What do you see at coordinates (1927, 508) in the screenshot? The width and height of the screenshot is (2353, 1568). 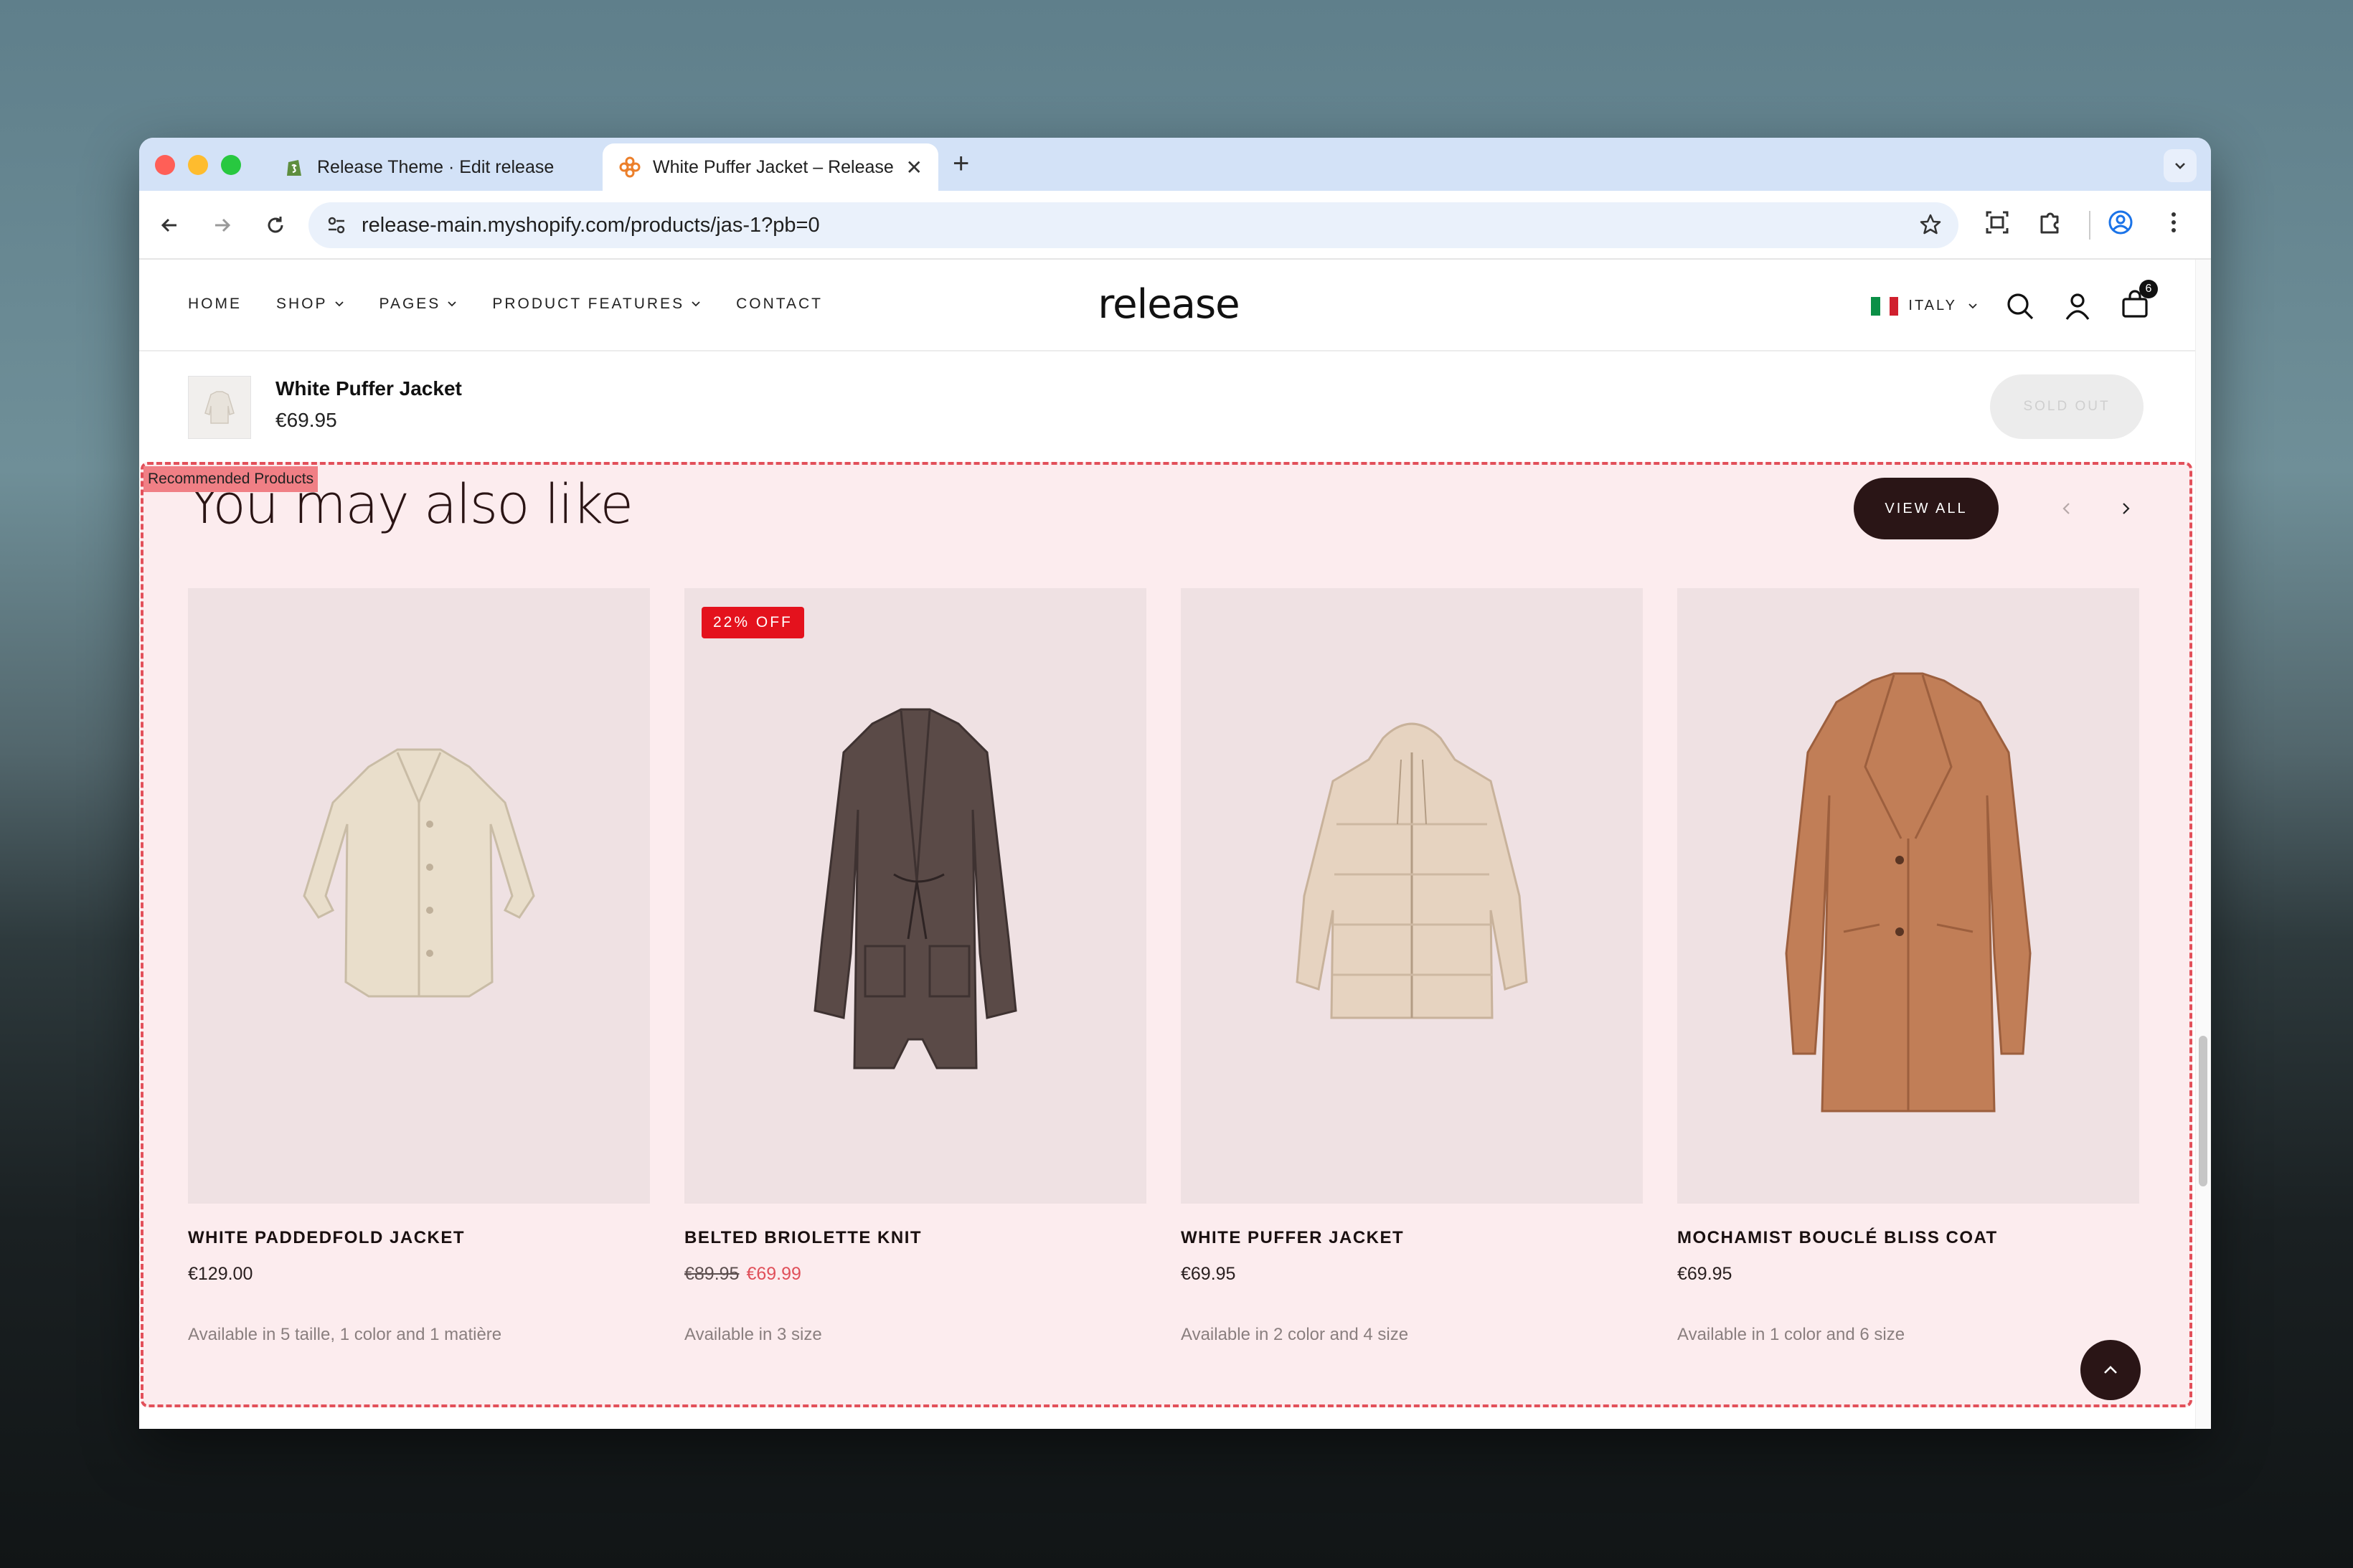 I see `view-all-button: VIEW ALL` at bounding box center [1927, 508].